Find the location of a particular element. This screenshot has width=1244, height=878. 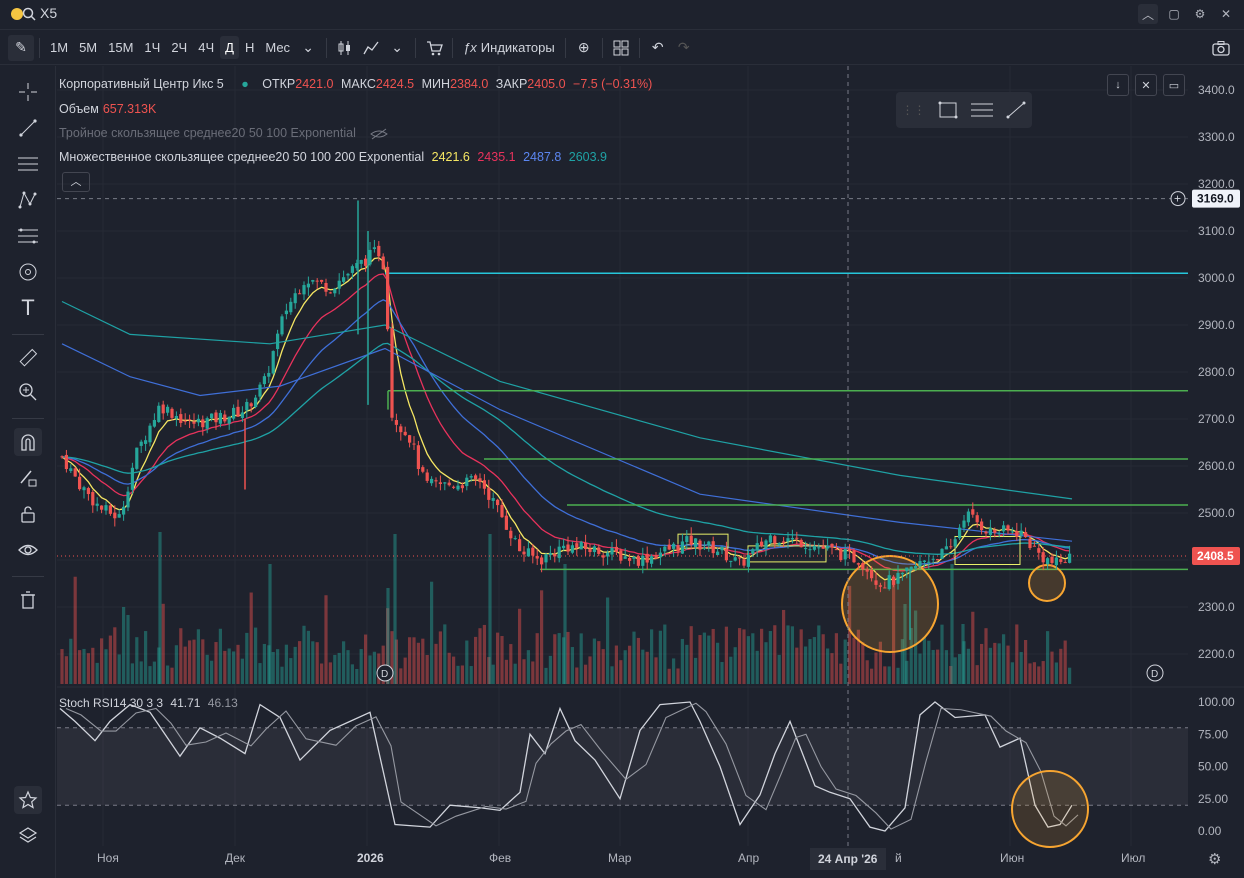

legend-stoch: Stoch RSI14 30 3 3 41.71 46.13 is located at coordinates (150, 703).